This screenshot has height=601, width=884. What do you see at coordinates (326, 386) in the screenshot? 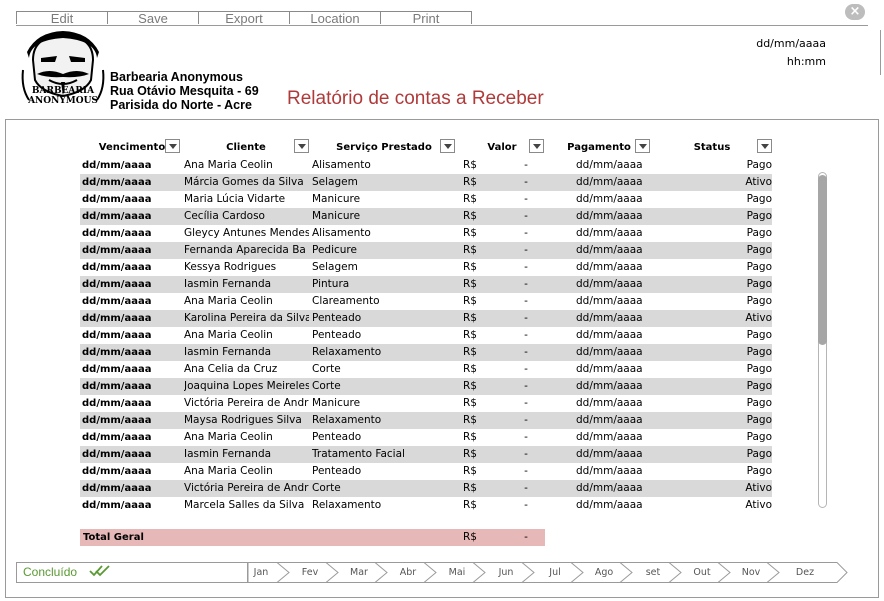
I see `cell-servico: Corte` at bounding box center [326, 386].